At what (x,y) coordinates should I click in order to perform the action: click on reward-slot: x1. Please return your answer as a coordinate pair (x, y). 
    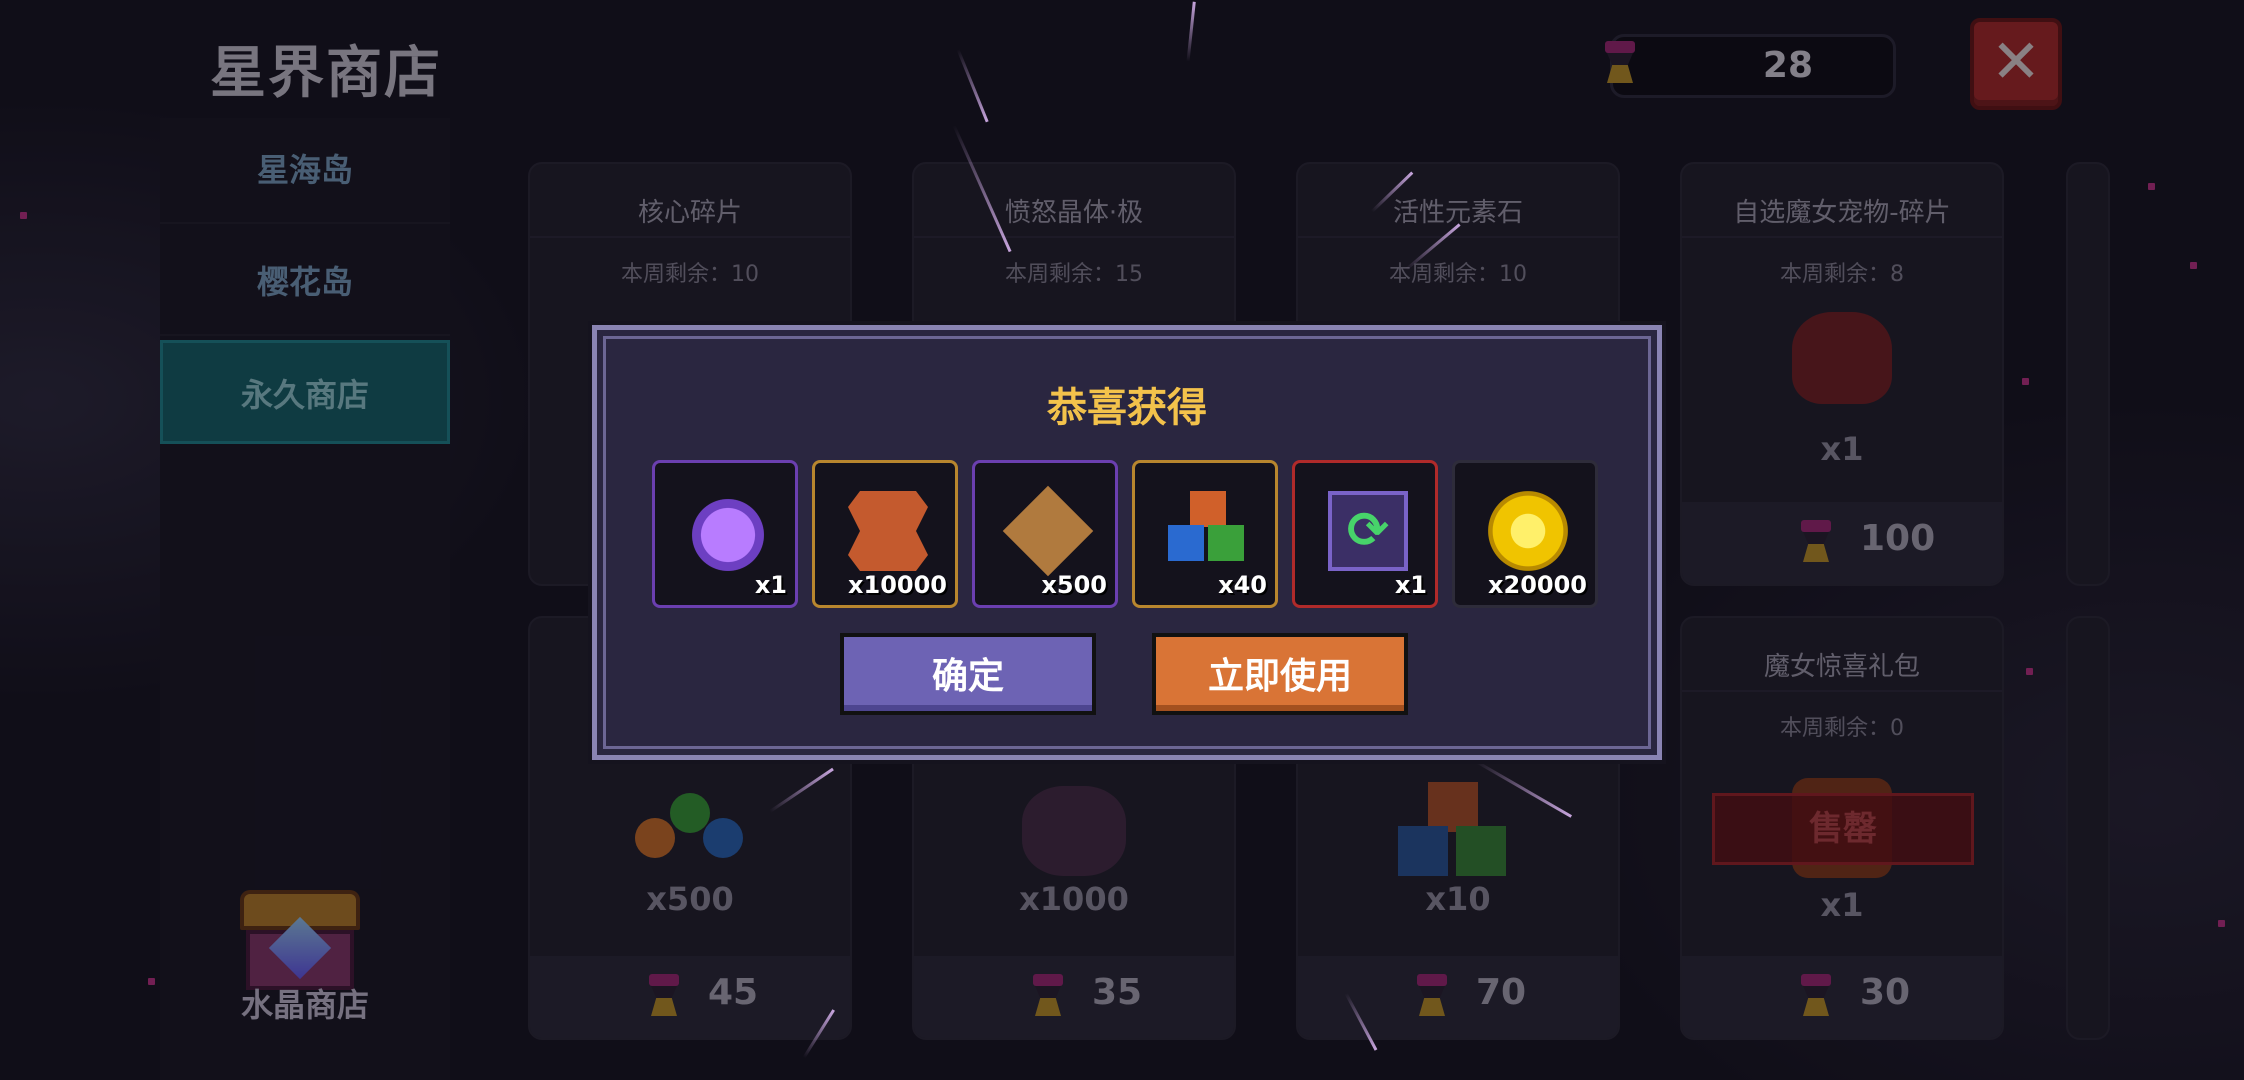
    Looking at the image, I should click on (725, 534).